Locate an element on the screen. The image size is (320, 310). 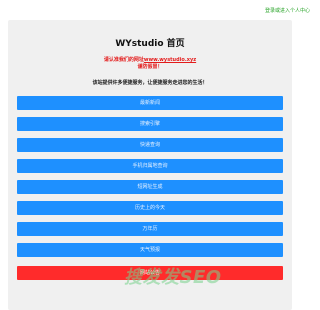
intro-text: 该站提供许多便捷服务，让便捷服务走进您的生活！ is located at coordinates (150, 83).